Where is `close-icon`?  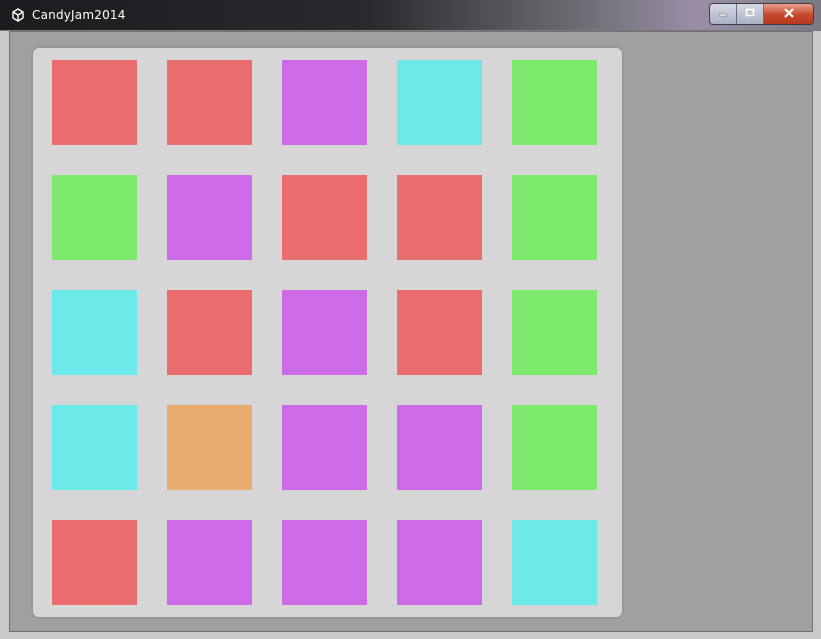
close-icon is located at coordinates (789, 14).